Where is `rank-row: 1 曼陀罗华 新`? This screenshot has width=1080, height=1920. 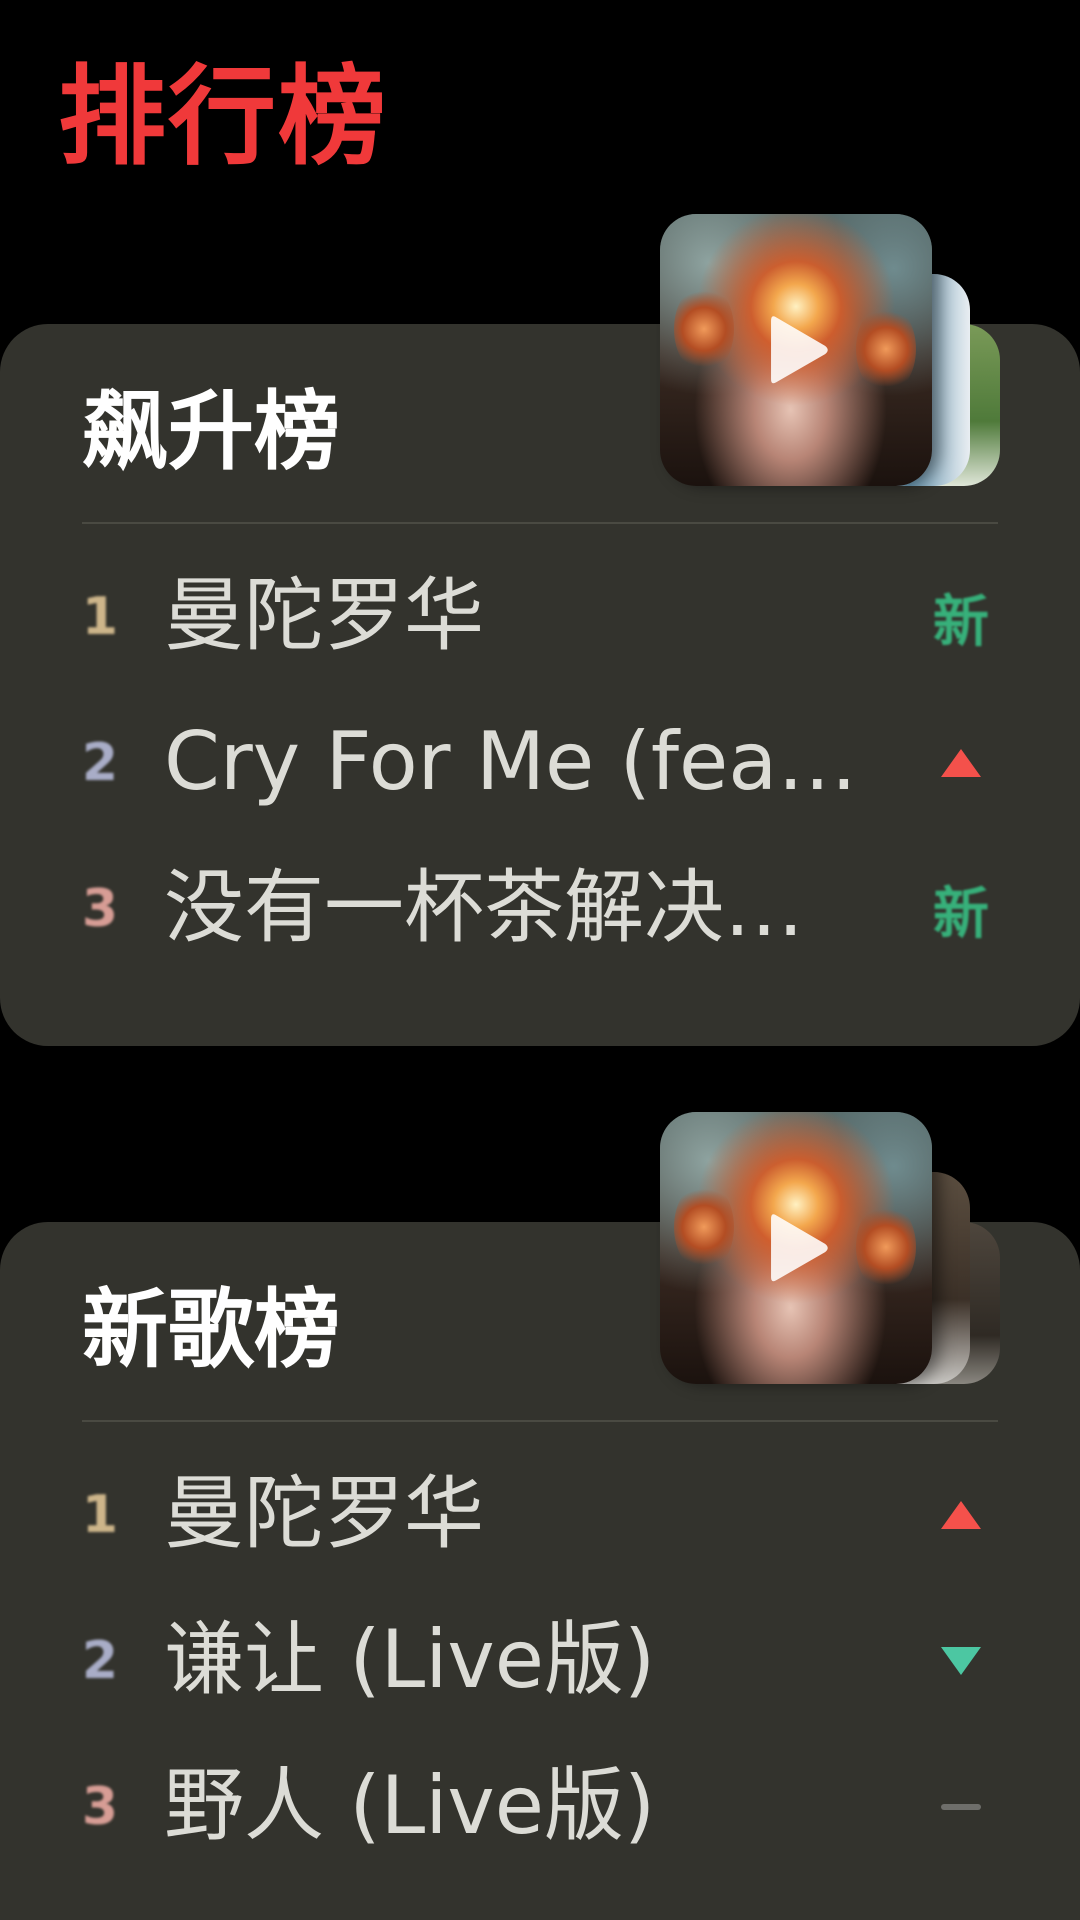
rank-row: 1 曼陀罗华 新 is located at coordinates (540, 617).